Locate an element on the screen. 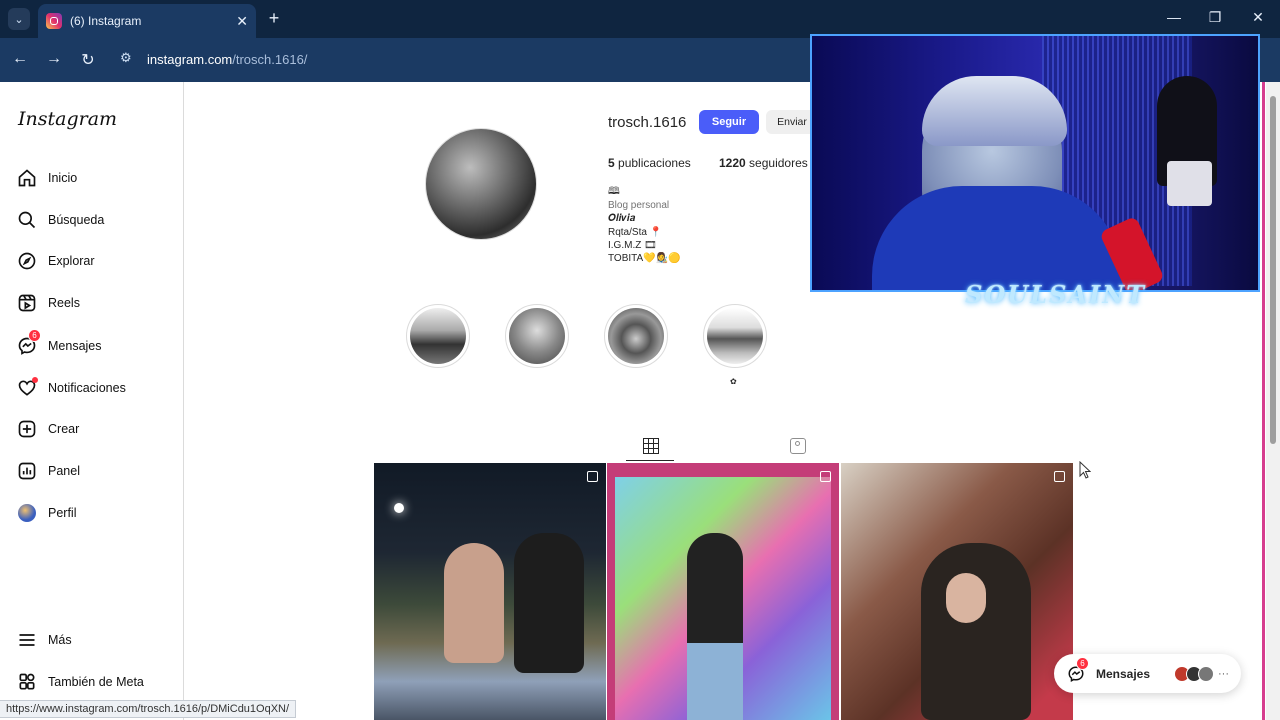 The height and width of the screenshot is (720, 1280). sidebar-item-panel: Panel is located at coordinates (96, 471).